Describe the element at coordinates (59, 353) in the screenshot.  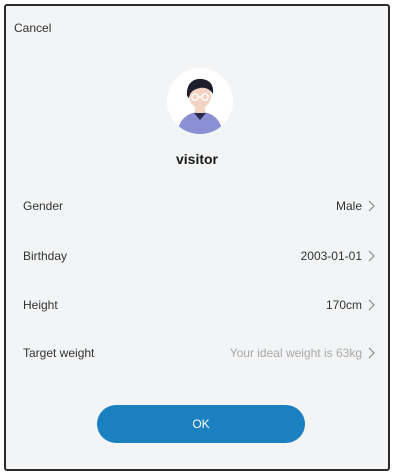
I see `target-weight-label: Target weight` at that location.